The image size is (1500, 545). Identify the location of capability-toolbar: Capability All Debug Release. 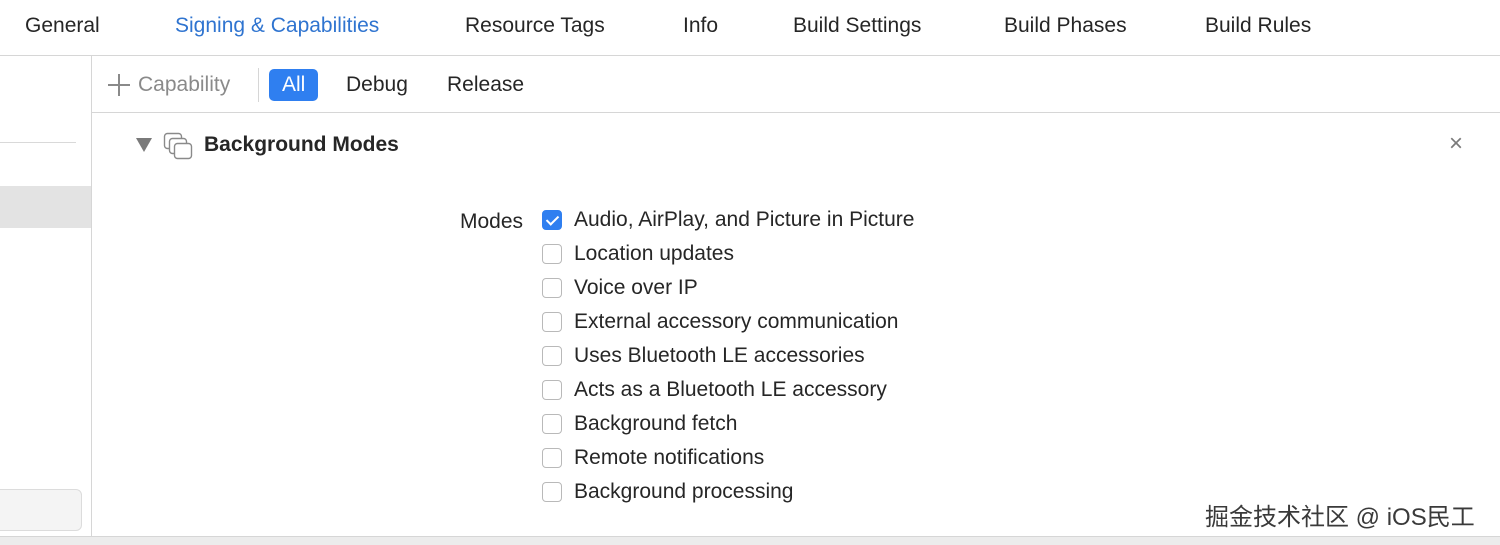
(796, 84).